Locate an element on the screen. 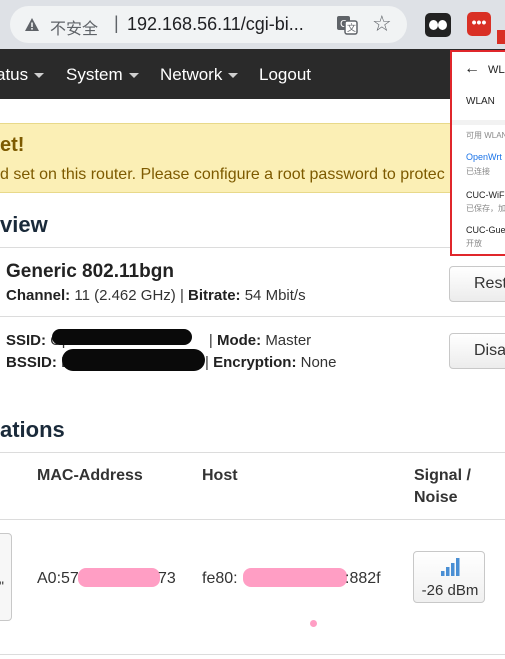 The height and width of the screenshot is (659, 505). signal-value: -26 dBm is located at coordinates (450, 590).